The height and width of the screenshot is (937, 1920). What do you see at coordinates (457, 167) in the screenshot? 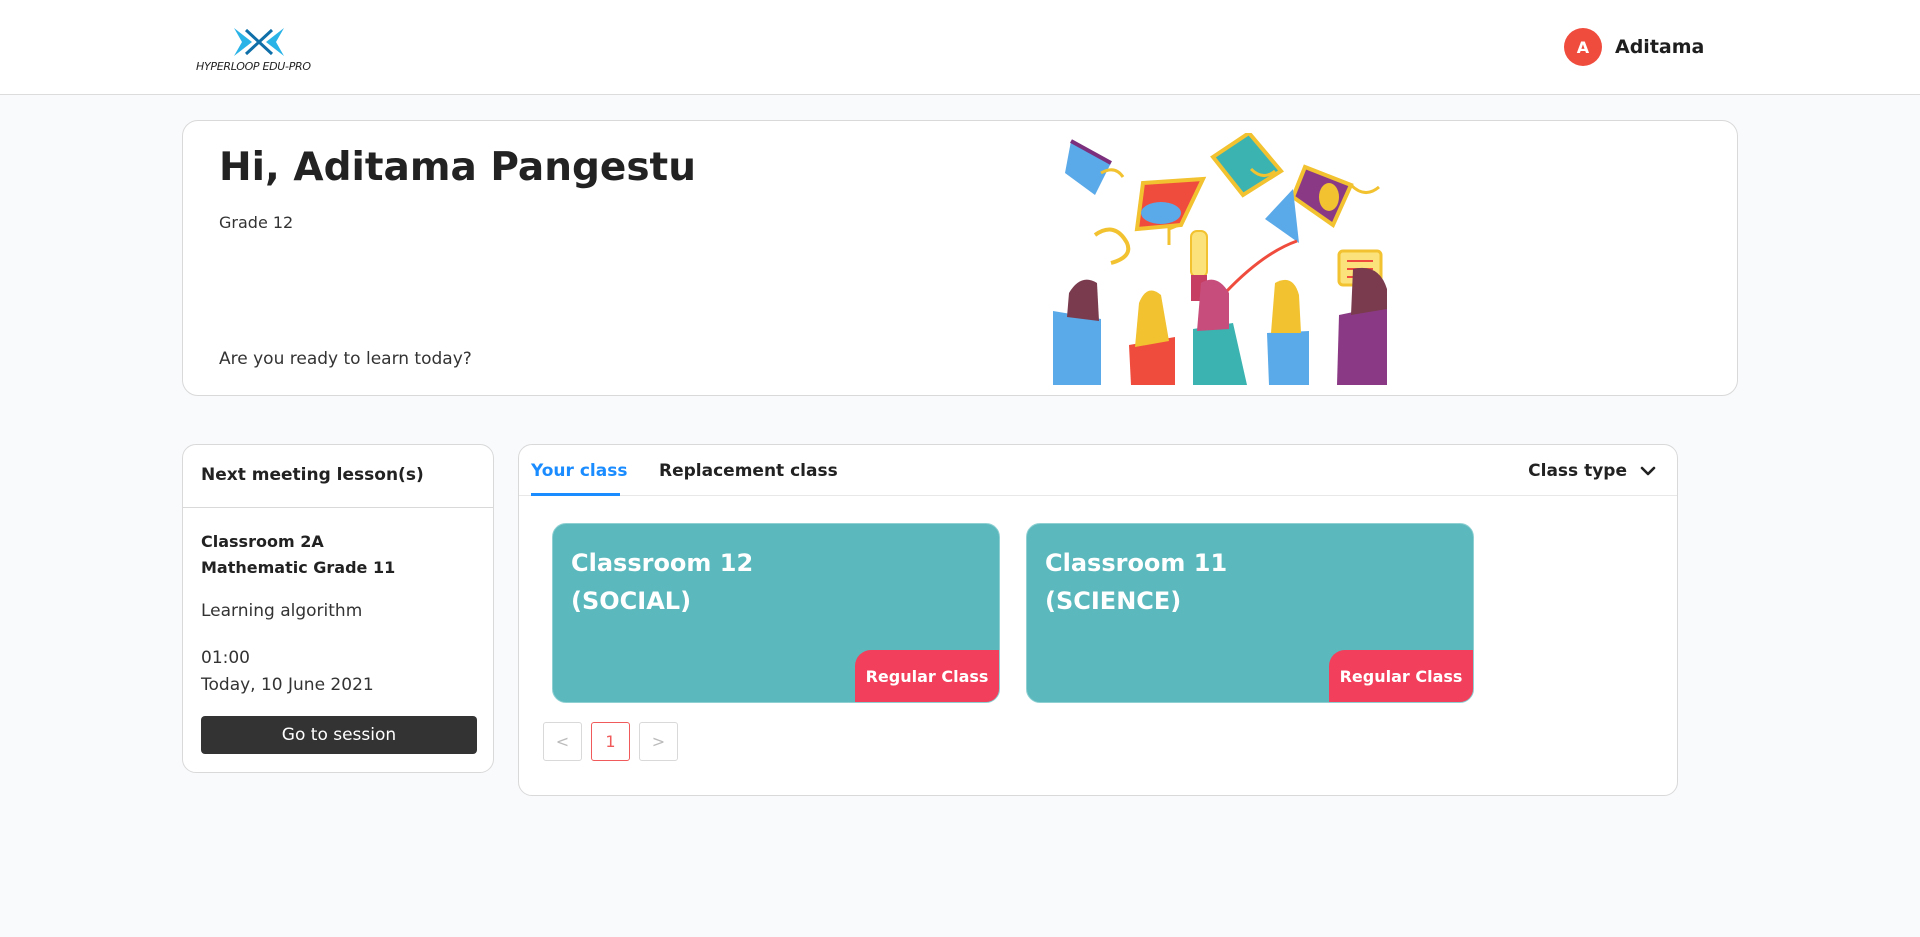
I see `greeting-title: Hi, Aditama Pangestu` at bounding box center [457, 167].